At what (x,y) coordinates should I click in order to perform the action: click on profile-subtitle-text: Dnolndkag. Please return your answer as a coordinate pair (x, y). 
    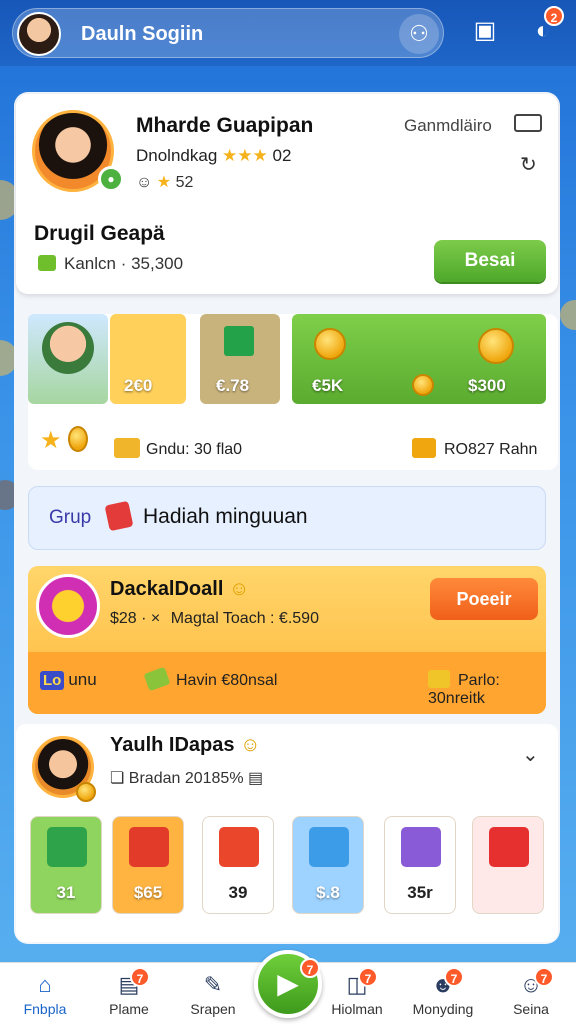
    Looking at the image, I should click on (177, 155).